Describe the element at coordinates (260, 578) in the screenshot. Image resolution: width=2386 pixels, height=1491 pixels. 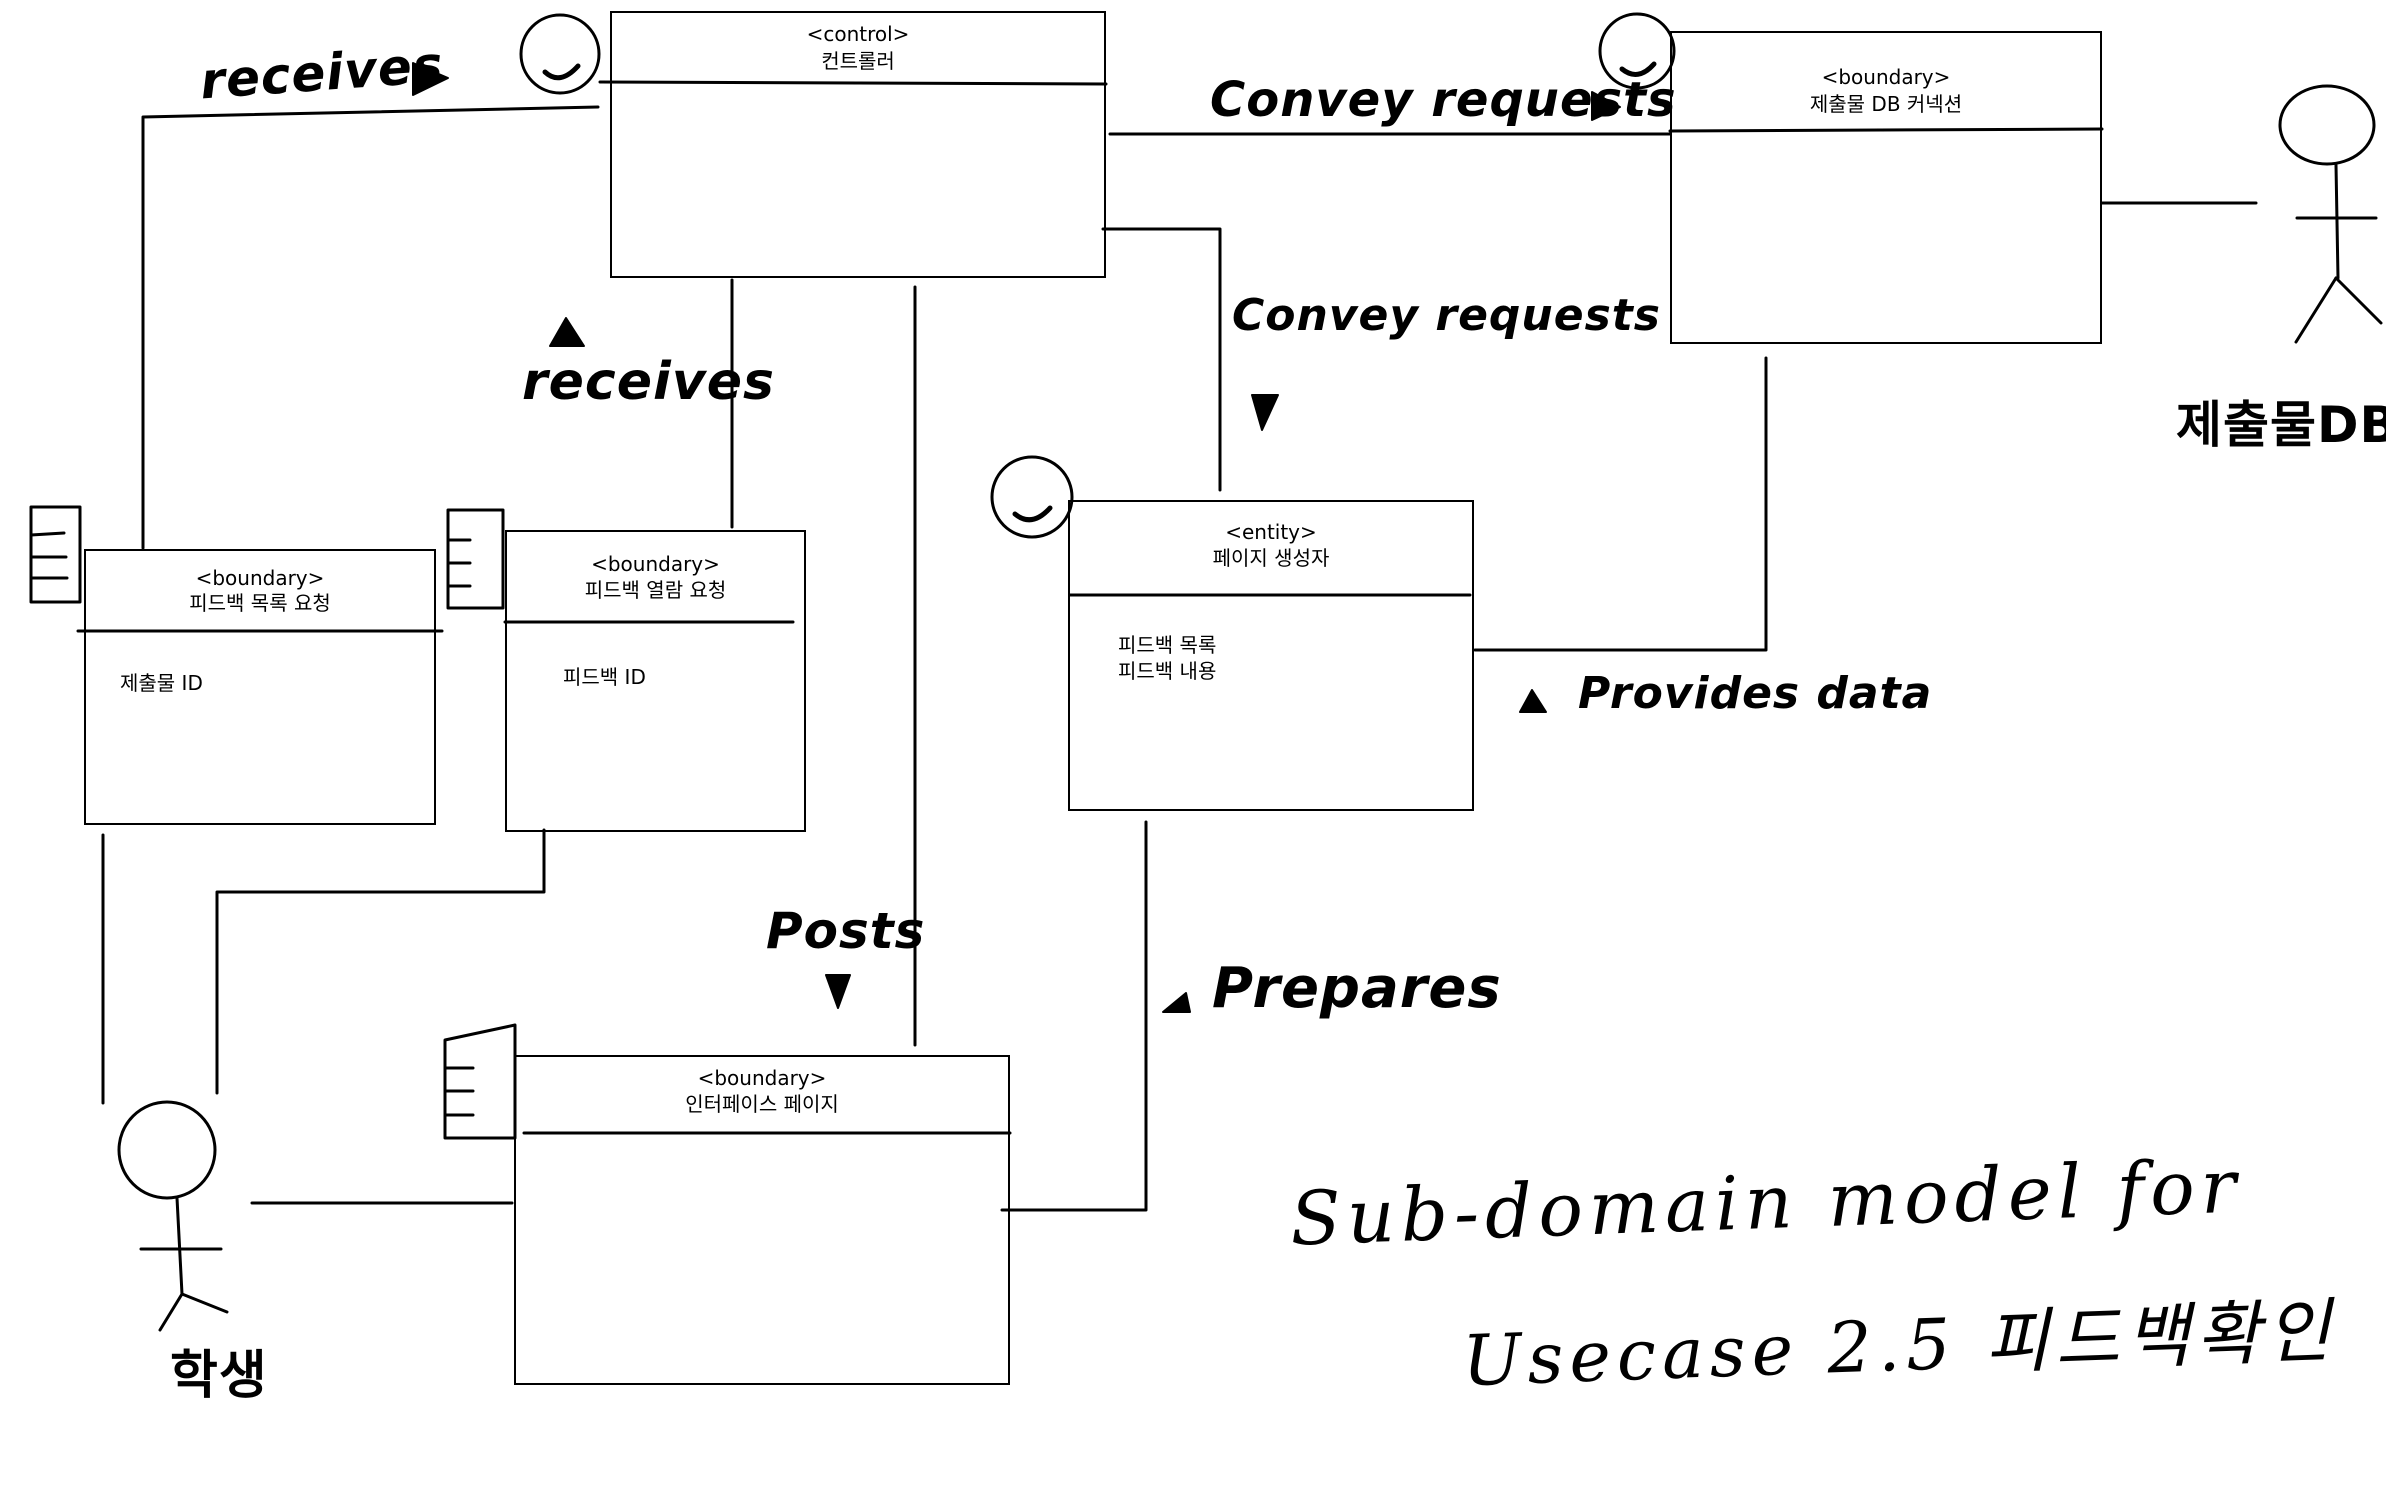
I see `feedback-list-stereotype: <boundary>` at that location.